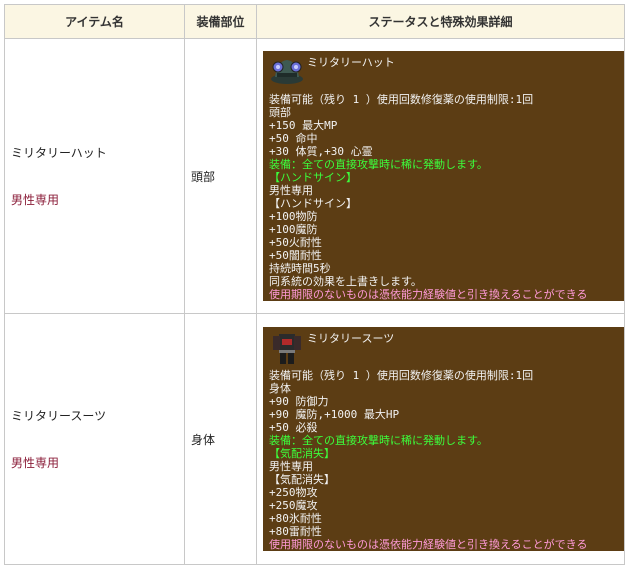  Describe the element at coordinates (293, 505) in the screenshot. I see `tooltip-line: +250魔攻` at that location.